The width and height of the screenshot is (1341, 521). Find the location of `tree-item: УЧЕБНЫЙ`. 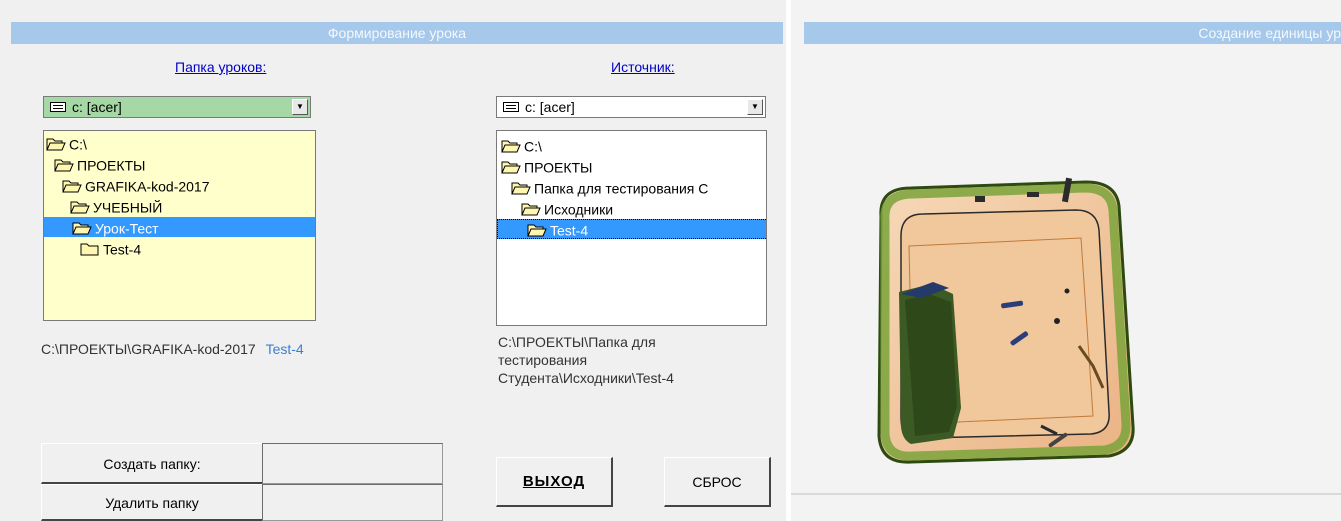

tree-item: УЧЕБНЫЙ is located at coordinates (103, 206).